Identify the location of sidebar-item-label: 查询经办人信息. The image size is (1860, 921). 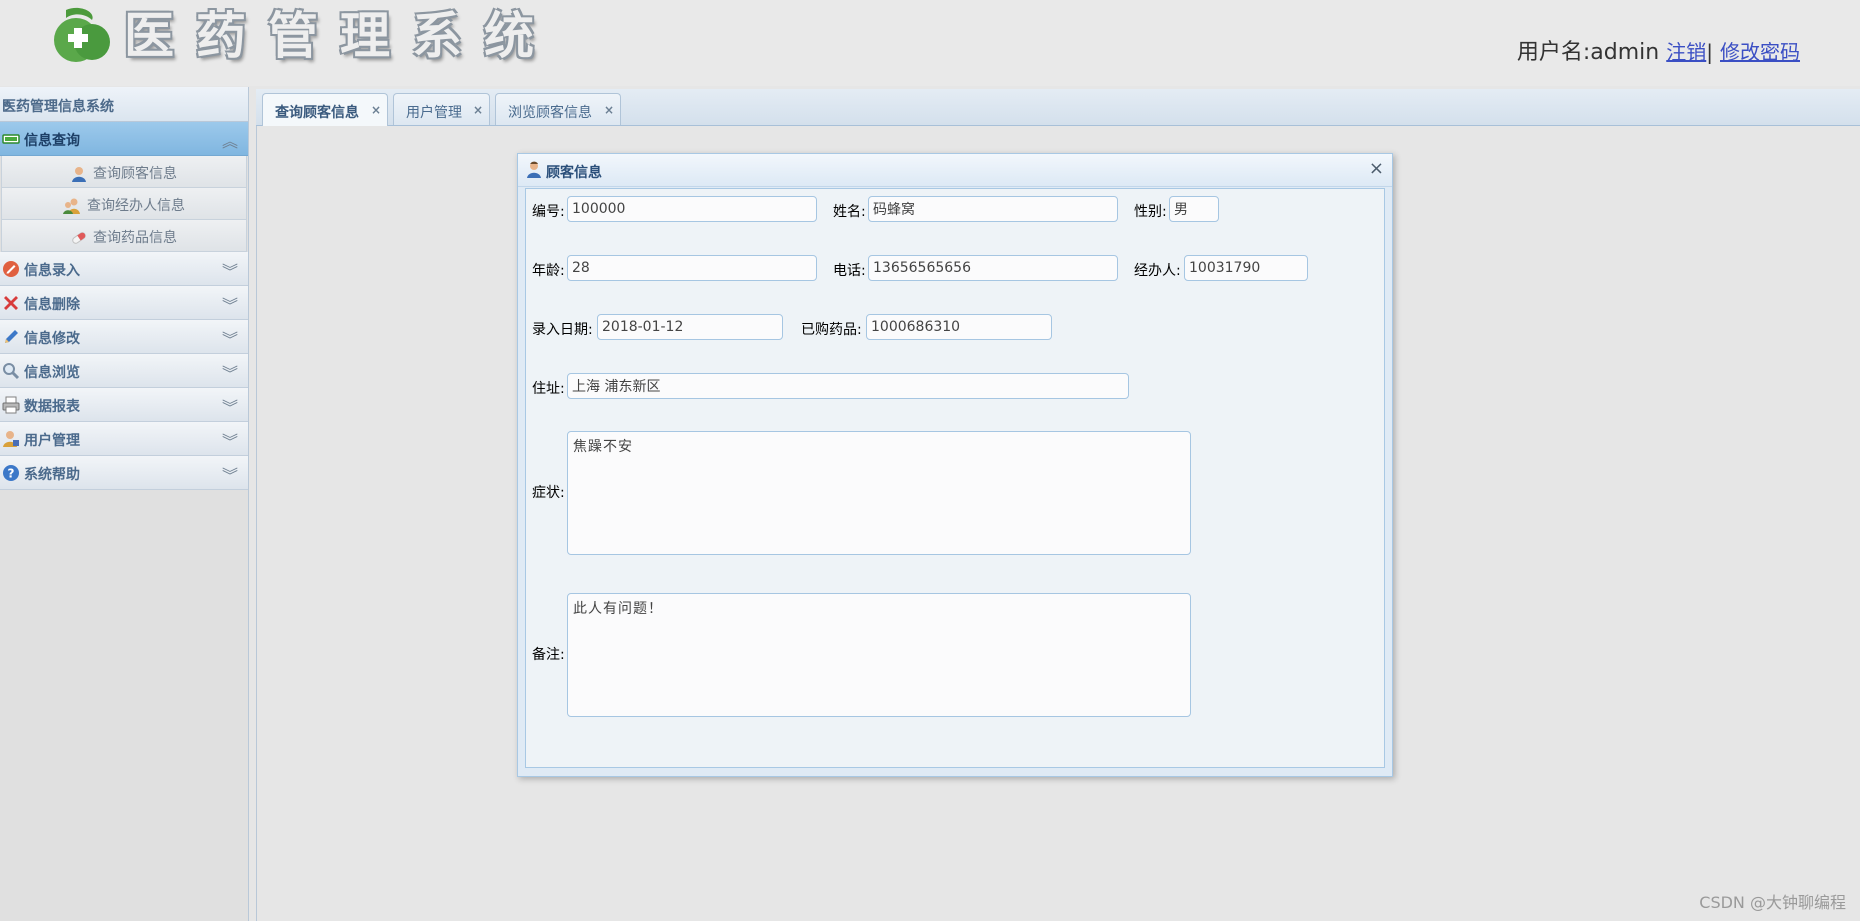
(136, 206).